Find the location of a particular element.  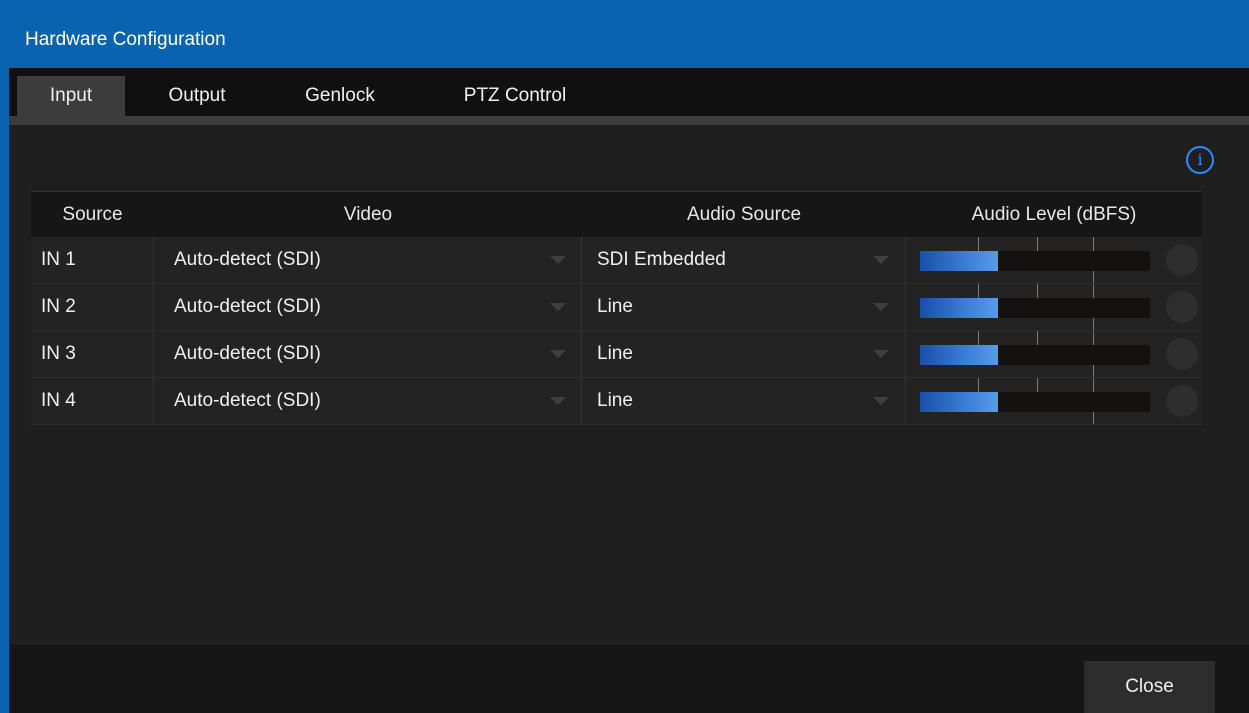

source-cell: IN 4 is located at coordinates (92, 401).